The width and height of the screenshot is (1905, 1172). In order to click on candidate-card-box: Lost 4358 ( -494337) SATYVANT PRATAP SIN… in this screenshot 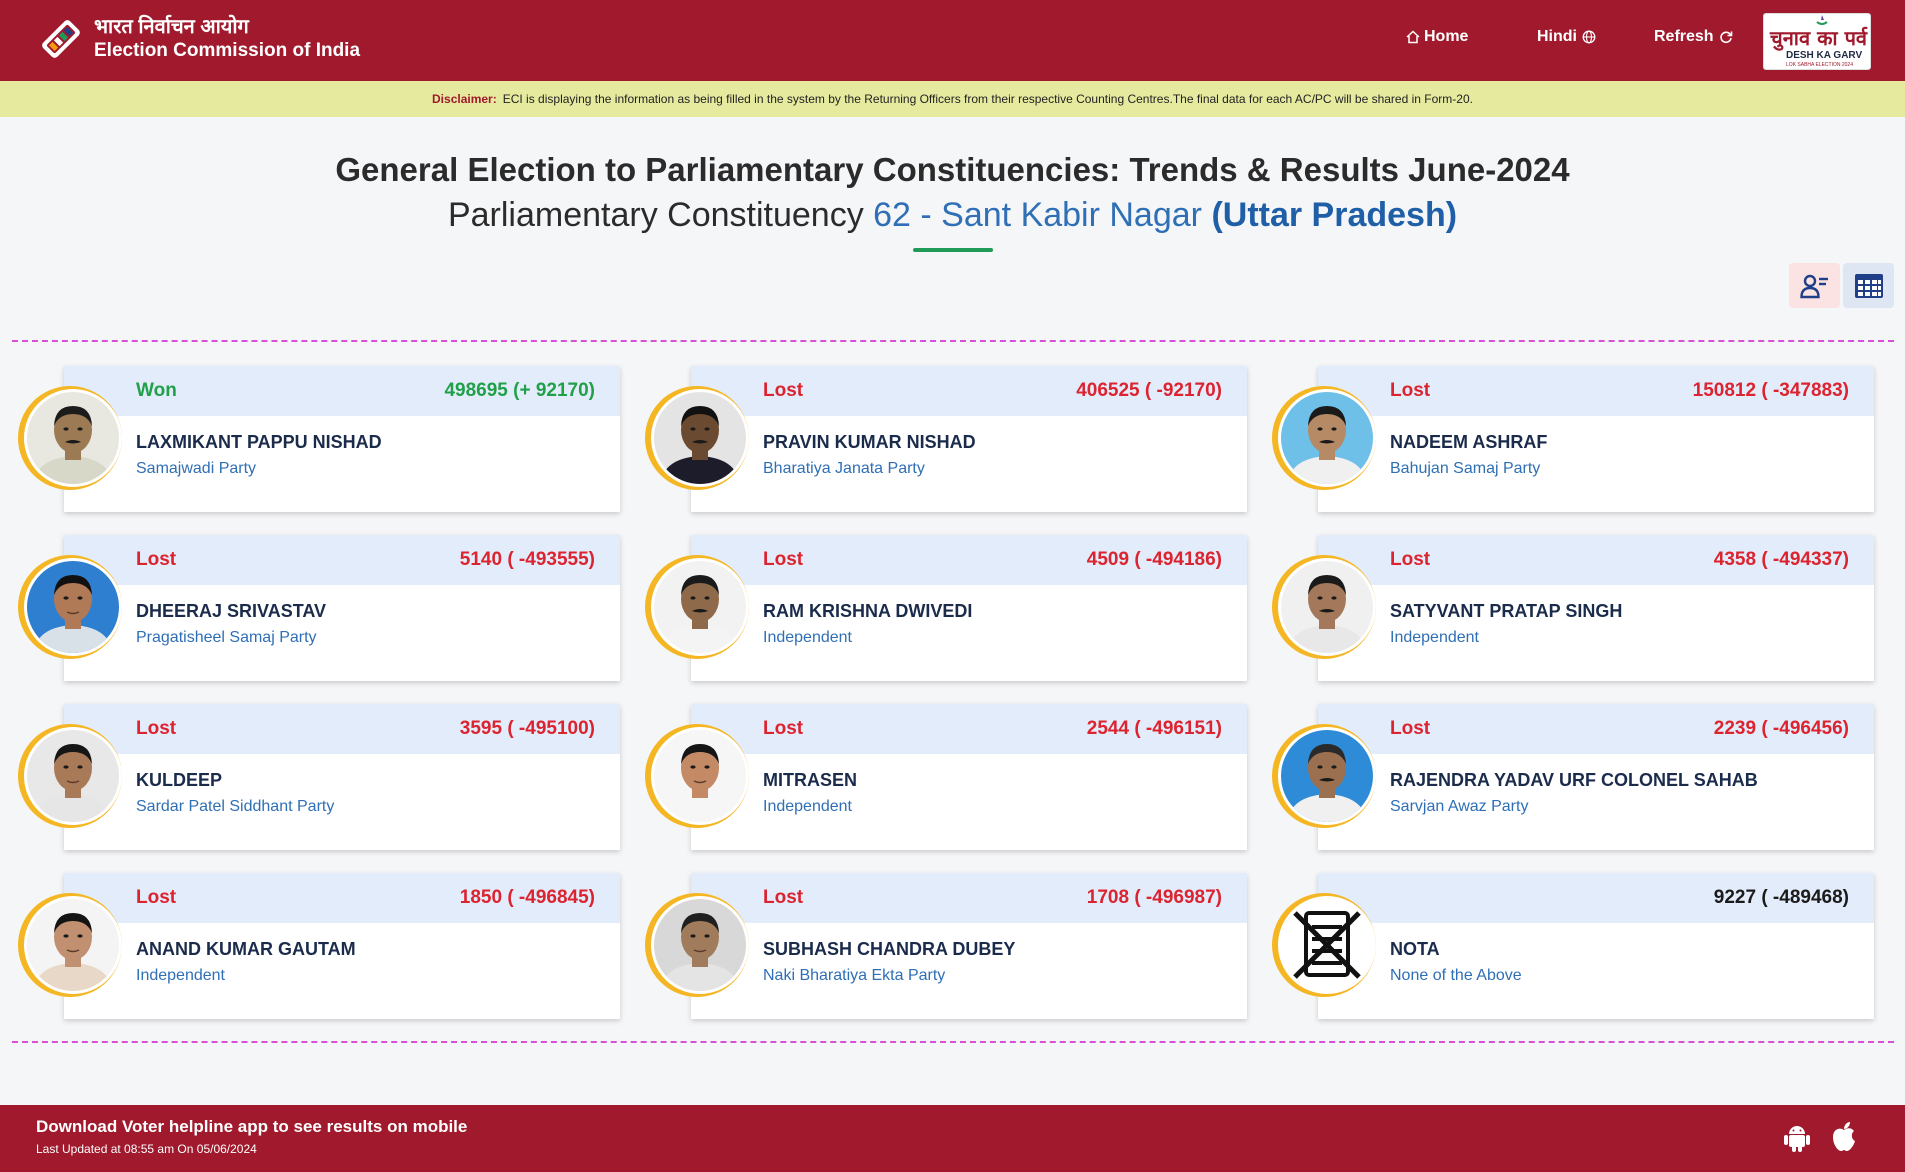, I will do `click(1596, 608)`.